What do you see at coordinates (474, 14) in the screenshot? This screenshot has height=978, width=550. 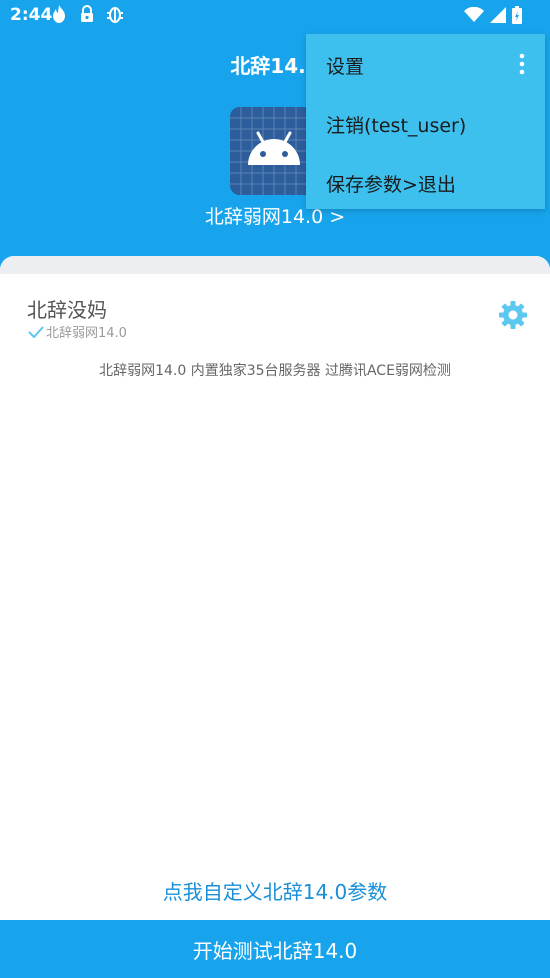 I see `wifi-icon` at bounding box center [474, 14].